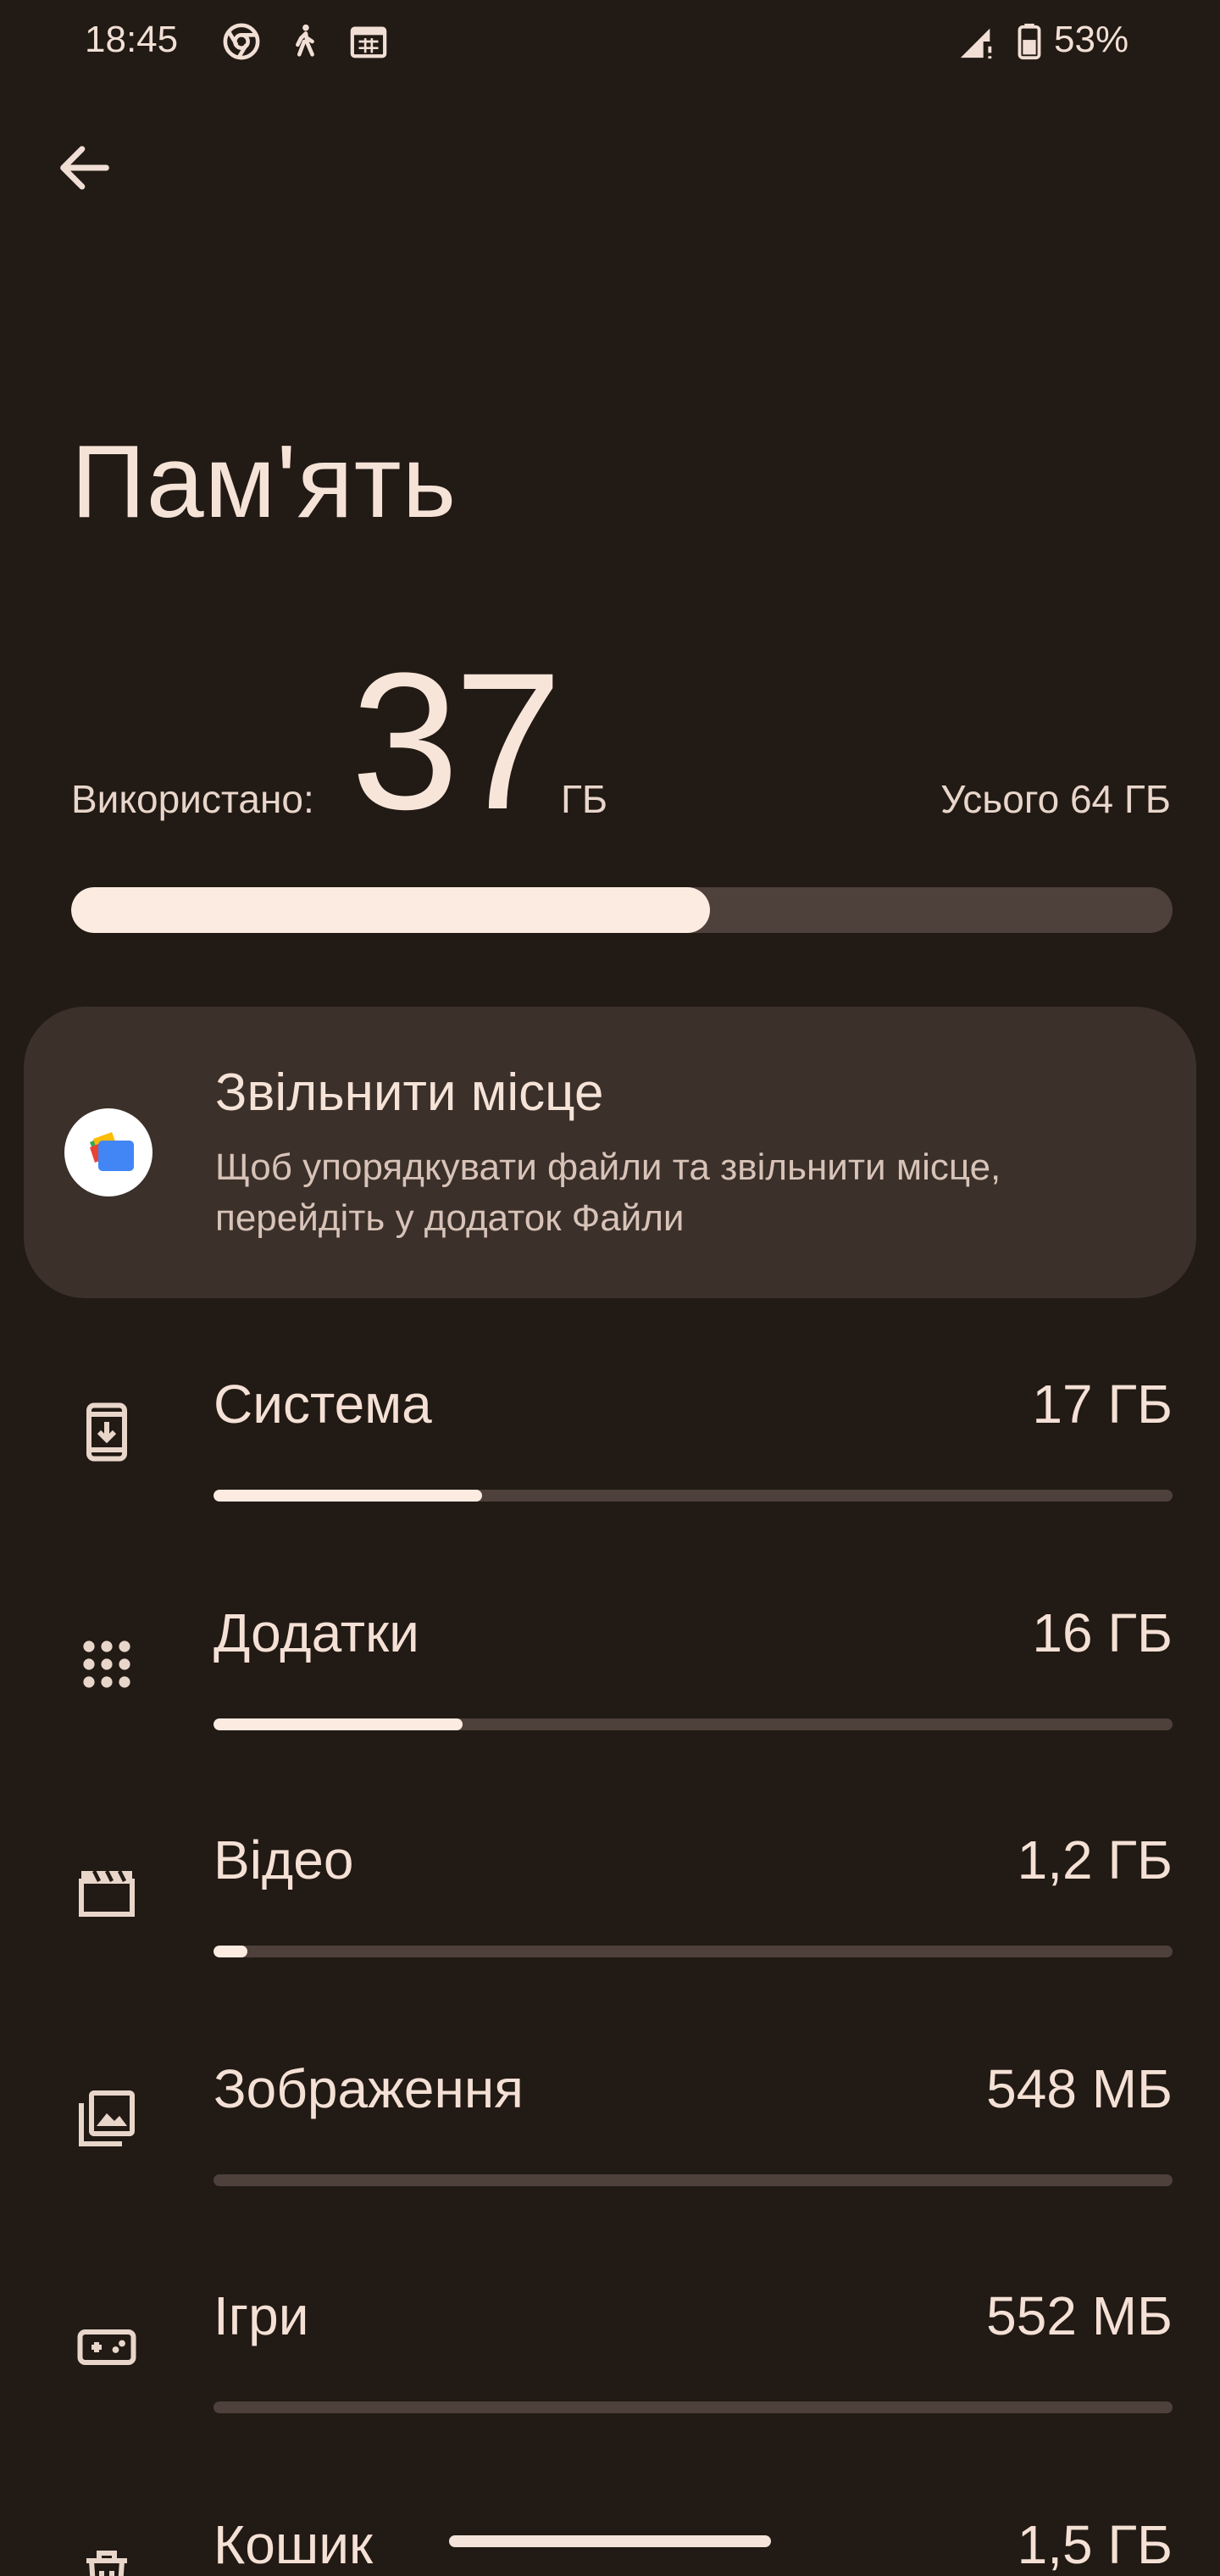  Describe the element at coordinates (1095, 1859) in the screenshot. I see `category-value: 1,2 ГБ` at that location.